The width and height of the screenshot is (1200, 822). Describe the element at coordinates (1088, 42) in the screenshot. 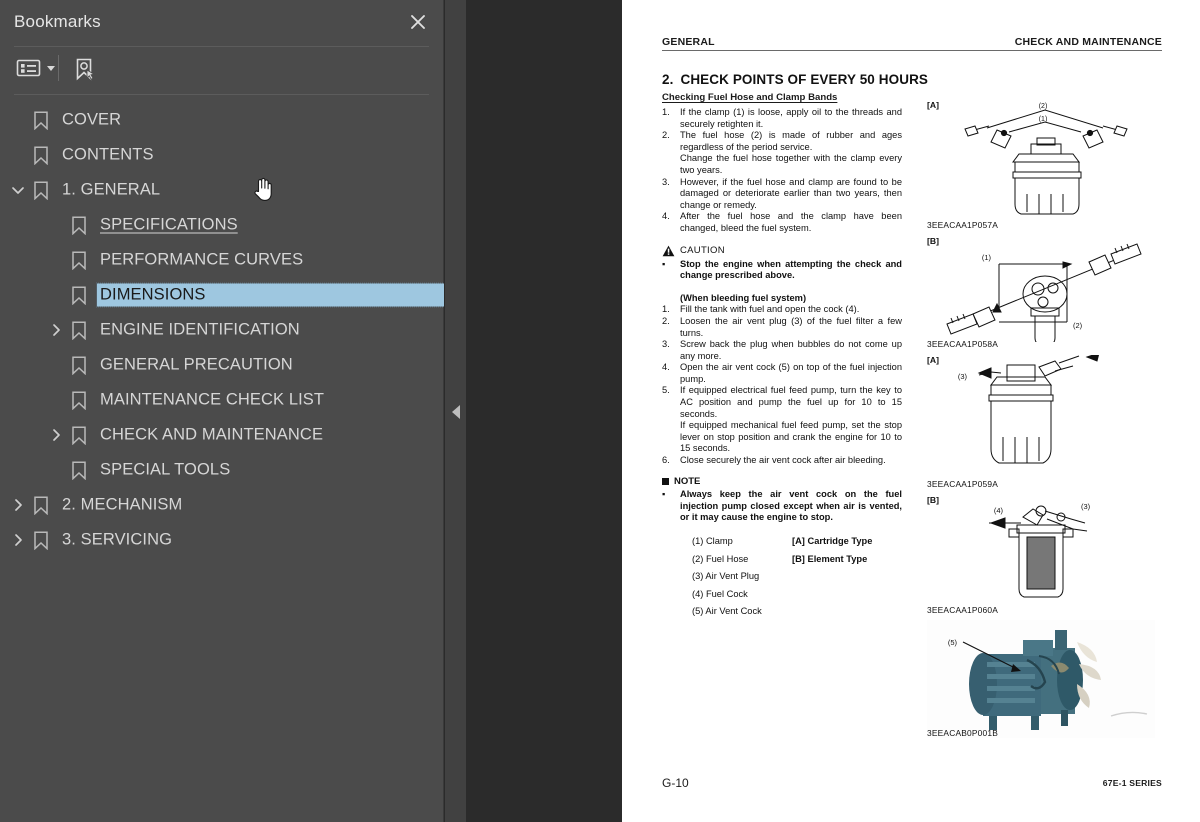

I see `running-head-right: CHECK AND MAINTENANCE` at that location.